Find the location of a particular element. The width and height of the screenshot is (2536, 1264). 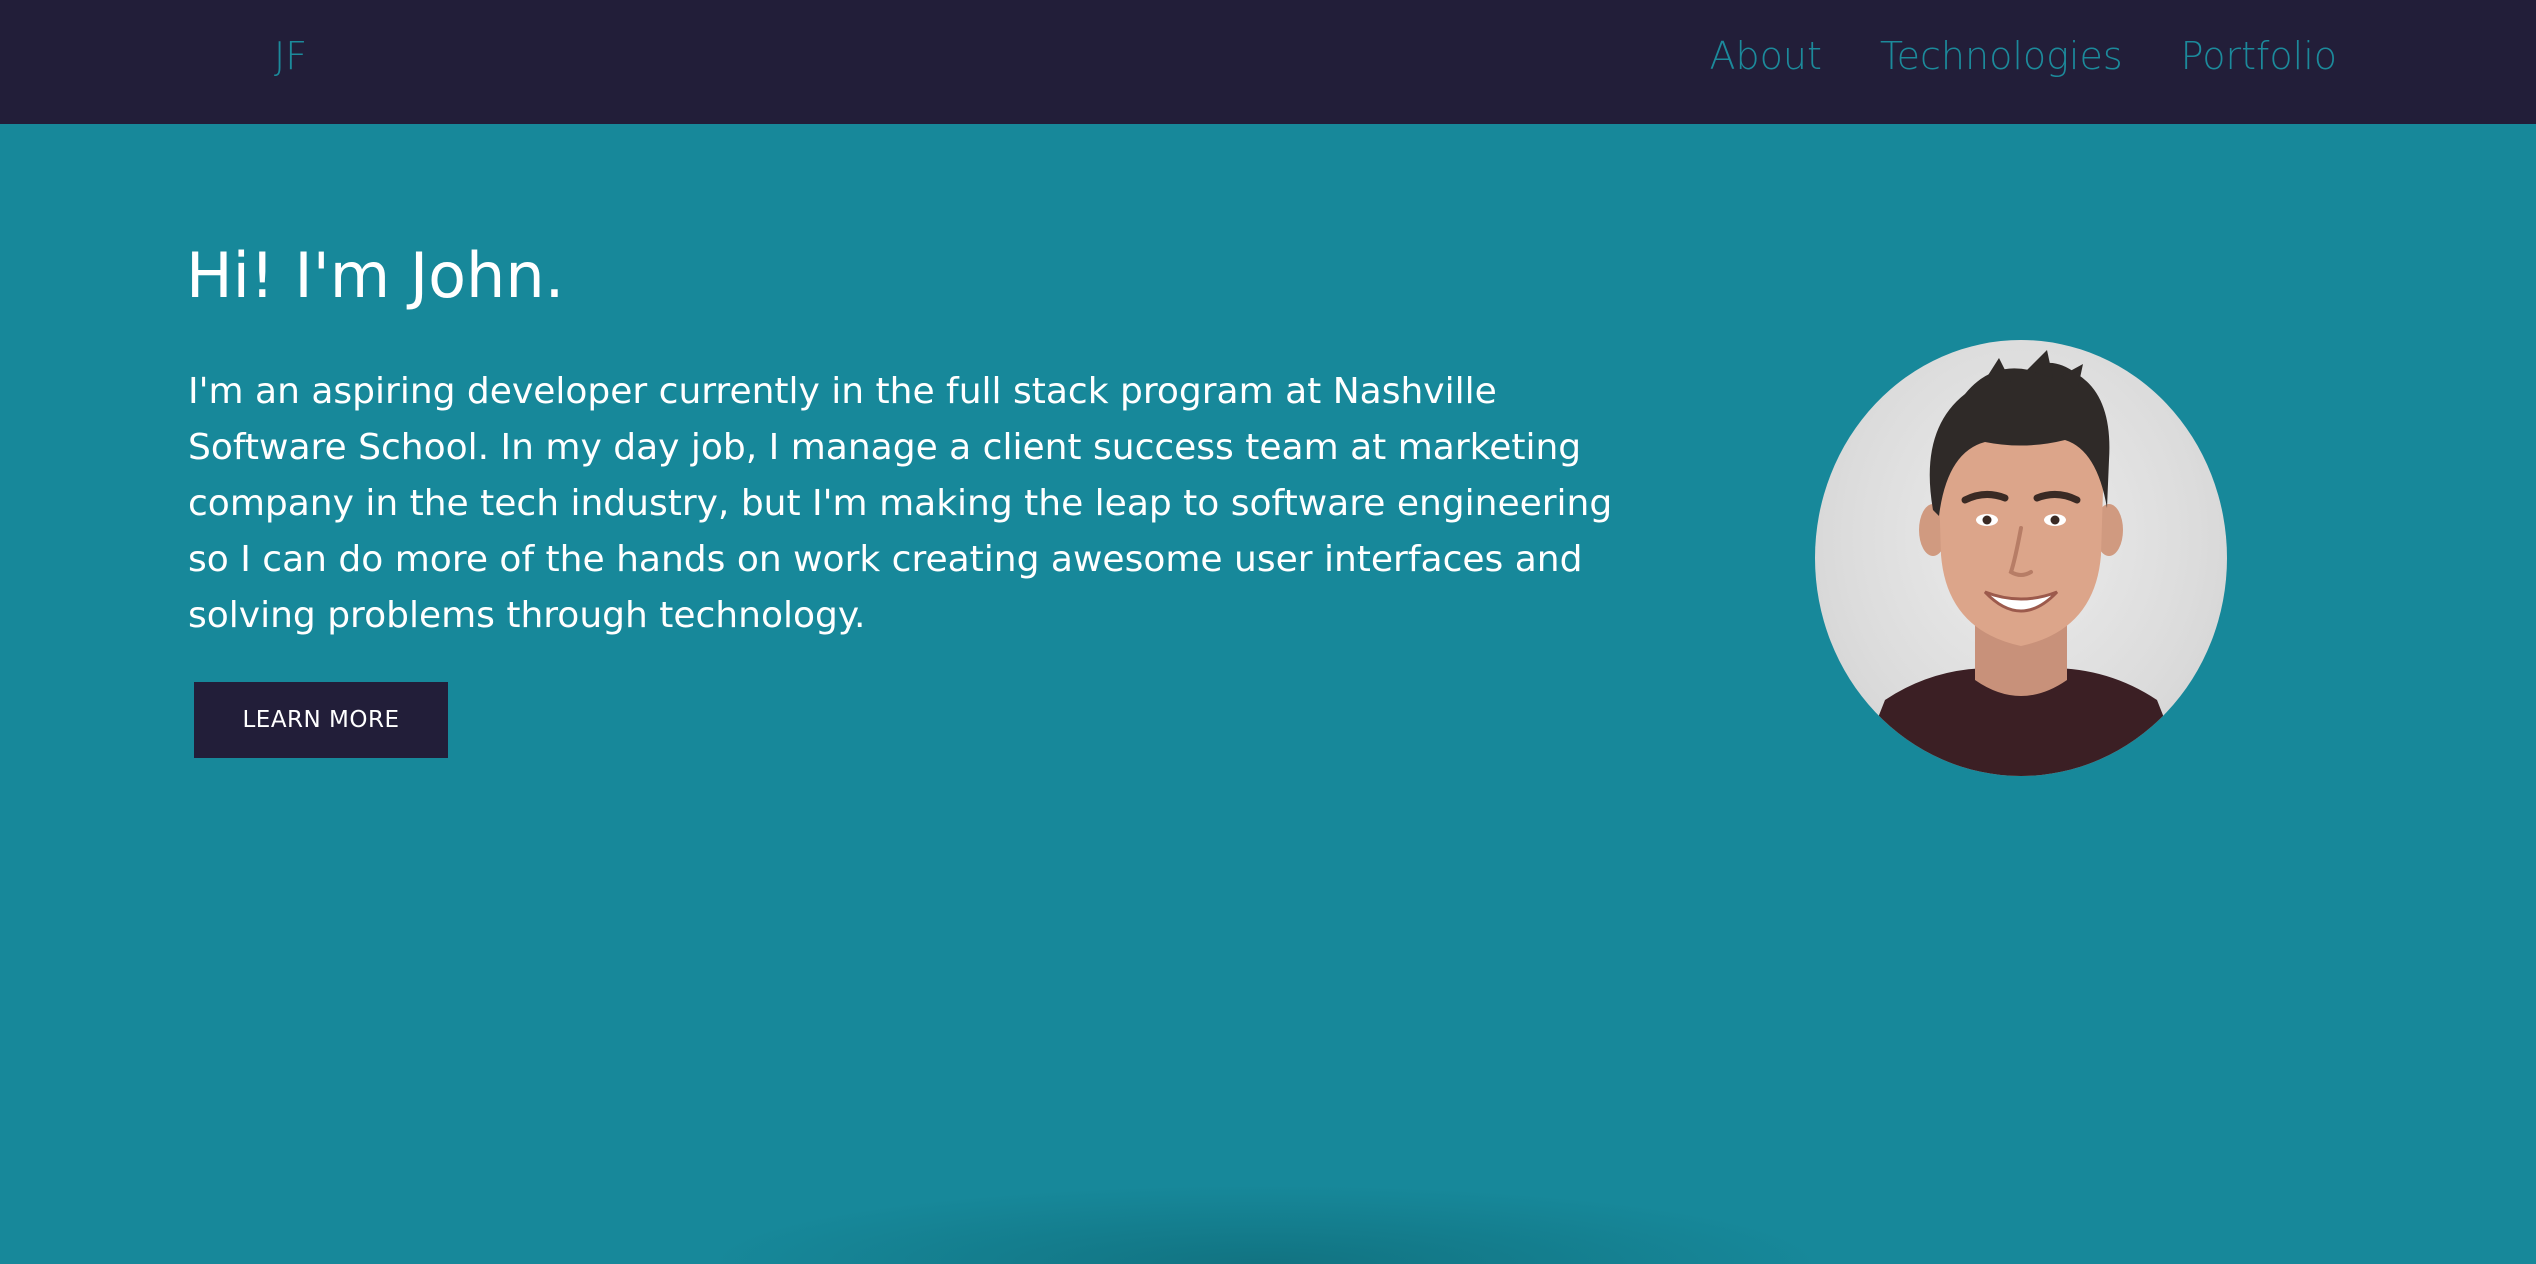

nav-link-portfolio: Portfolio is located at coordinates (2259, 56).